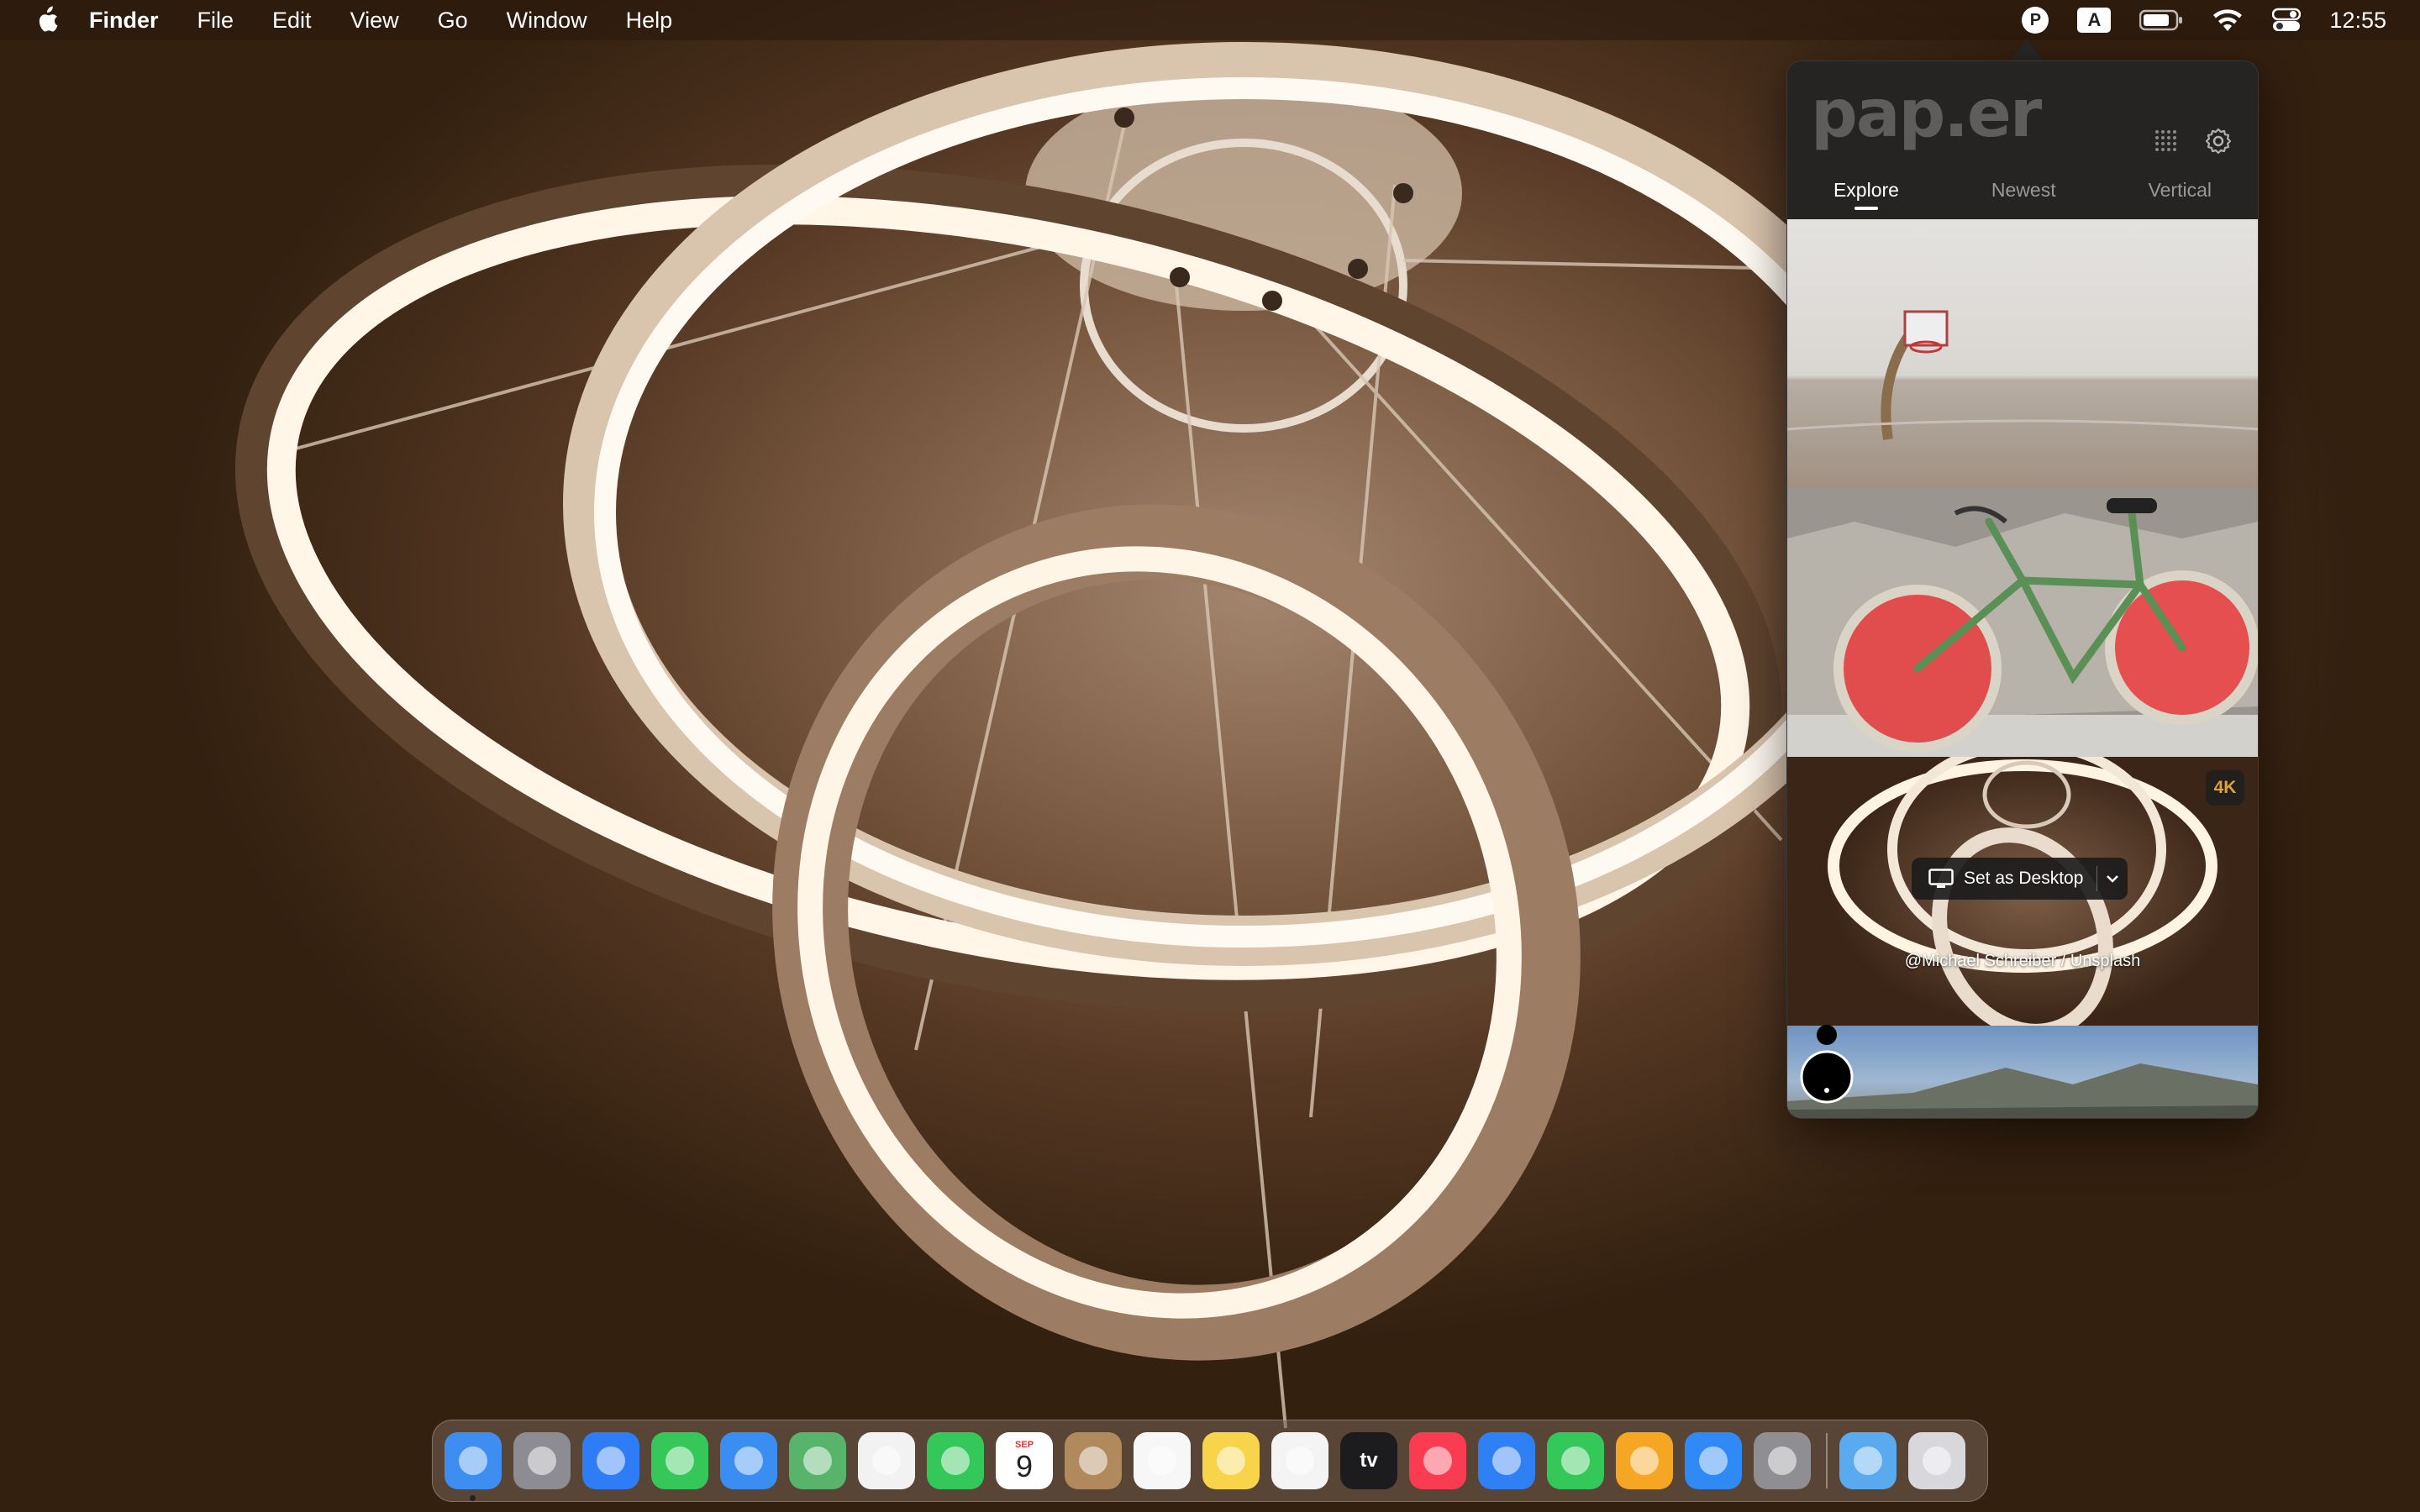 The image size is (2420, 1512). Describe the element at coordinates (1024, 1466) in the screenshot. I see `calendar-day: 9` at that location.